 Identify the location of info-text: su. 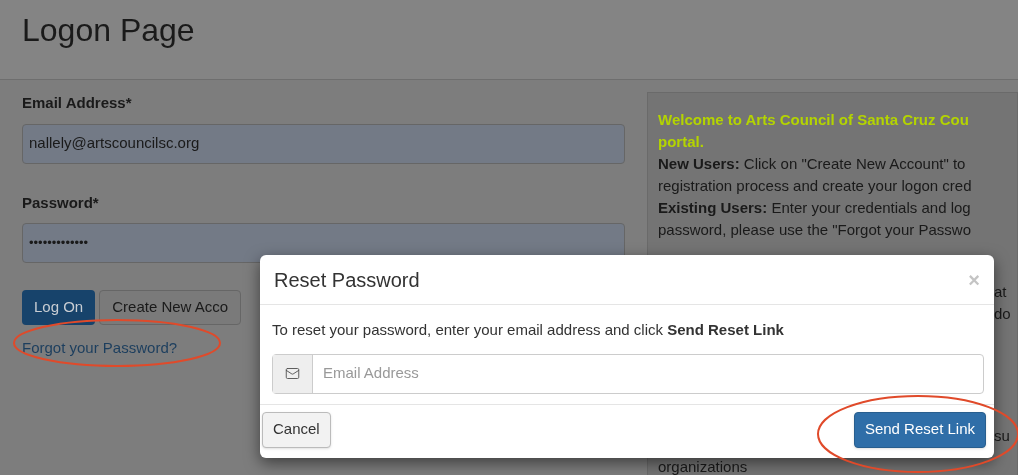
(1002, 435).